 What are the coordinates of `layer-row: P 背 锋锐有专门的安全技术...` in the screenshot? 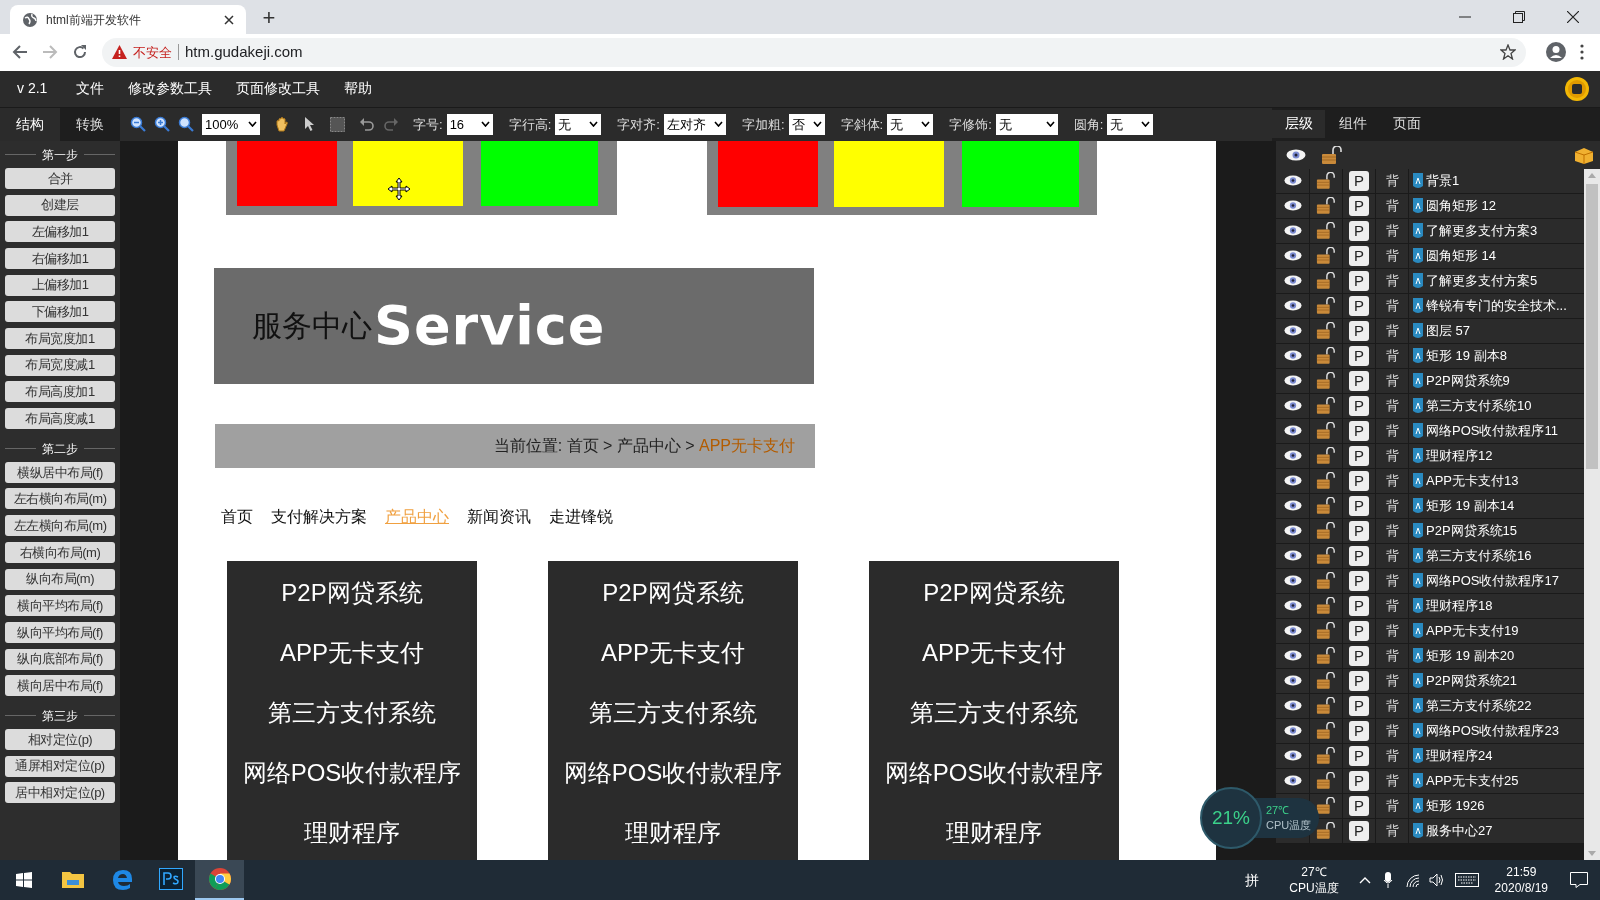 It's located at (1430, 306).